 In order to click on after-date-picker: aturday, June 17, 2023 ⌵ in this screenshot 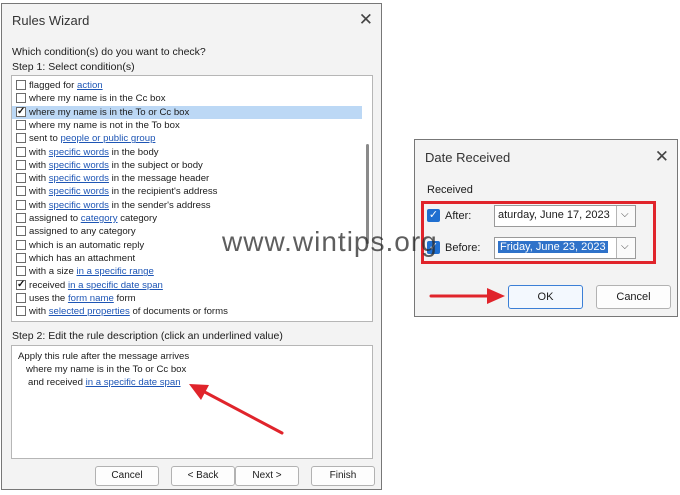, I will do `click(565, 216)`.